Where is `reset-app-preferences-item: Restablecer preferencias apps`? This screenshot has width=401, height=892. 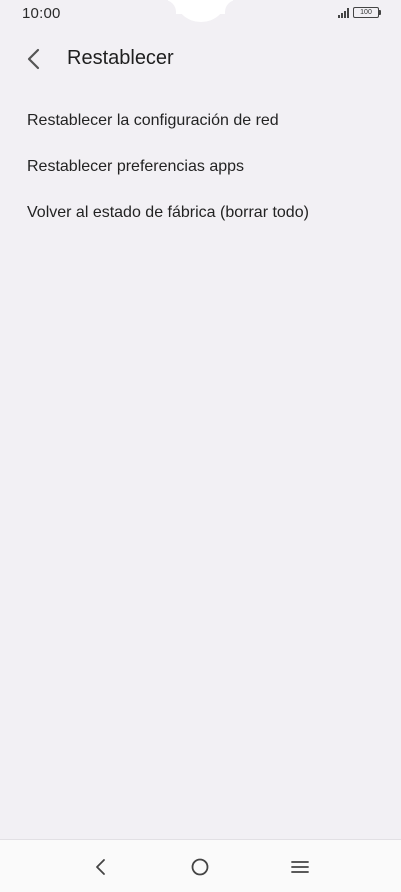 reset-app-preferences-item: Restablecer preferencias apps is located at coordinates (200, 167).